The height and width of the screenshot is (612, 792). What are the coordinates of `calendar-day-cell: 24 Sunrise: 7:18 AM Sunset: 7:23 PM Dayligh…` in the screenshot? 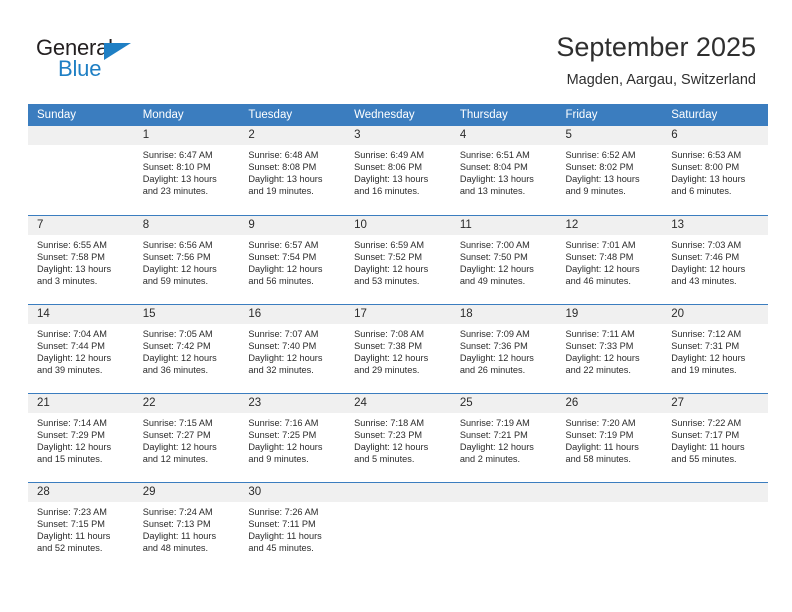 It's located at (398, 437).